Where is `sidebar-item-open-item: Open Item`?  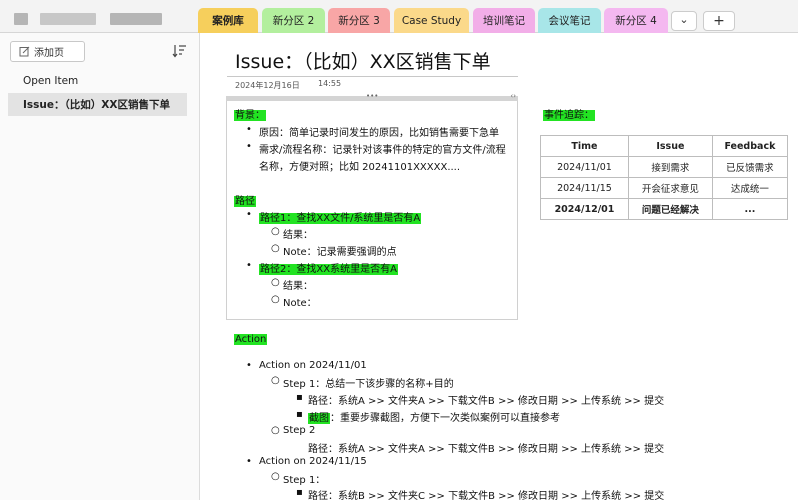 sidebar-item-open-item: Open Item is located at coordinates (97, 80).